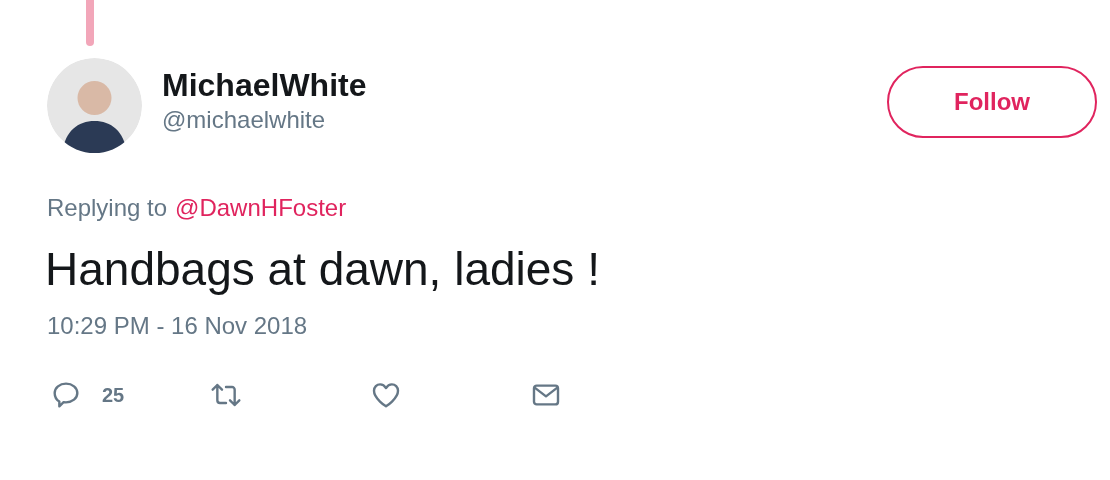 This screenshot has height=480, width=1110. Describe the element at coordinates (992, 102) in the screenshot. I see `follow-button: Follow` at that location.